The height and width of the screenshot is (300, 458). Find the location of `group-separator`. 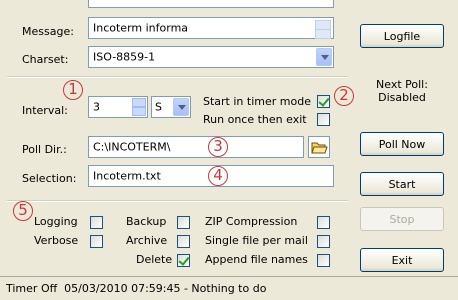

group-separator is located at coordinates (177, 77).